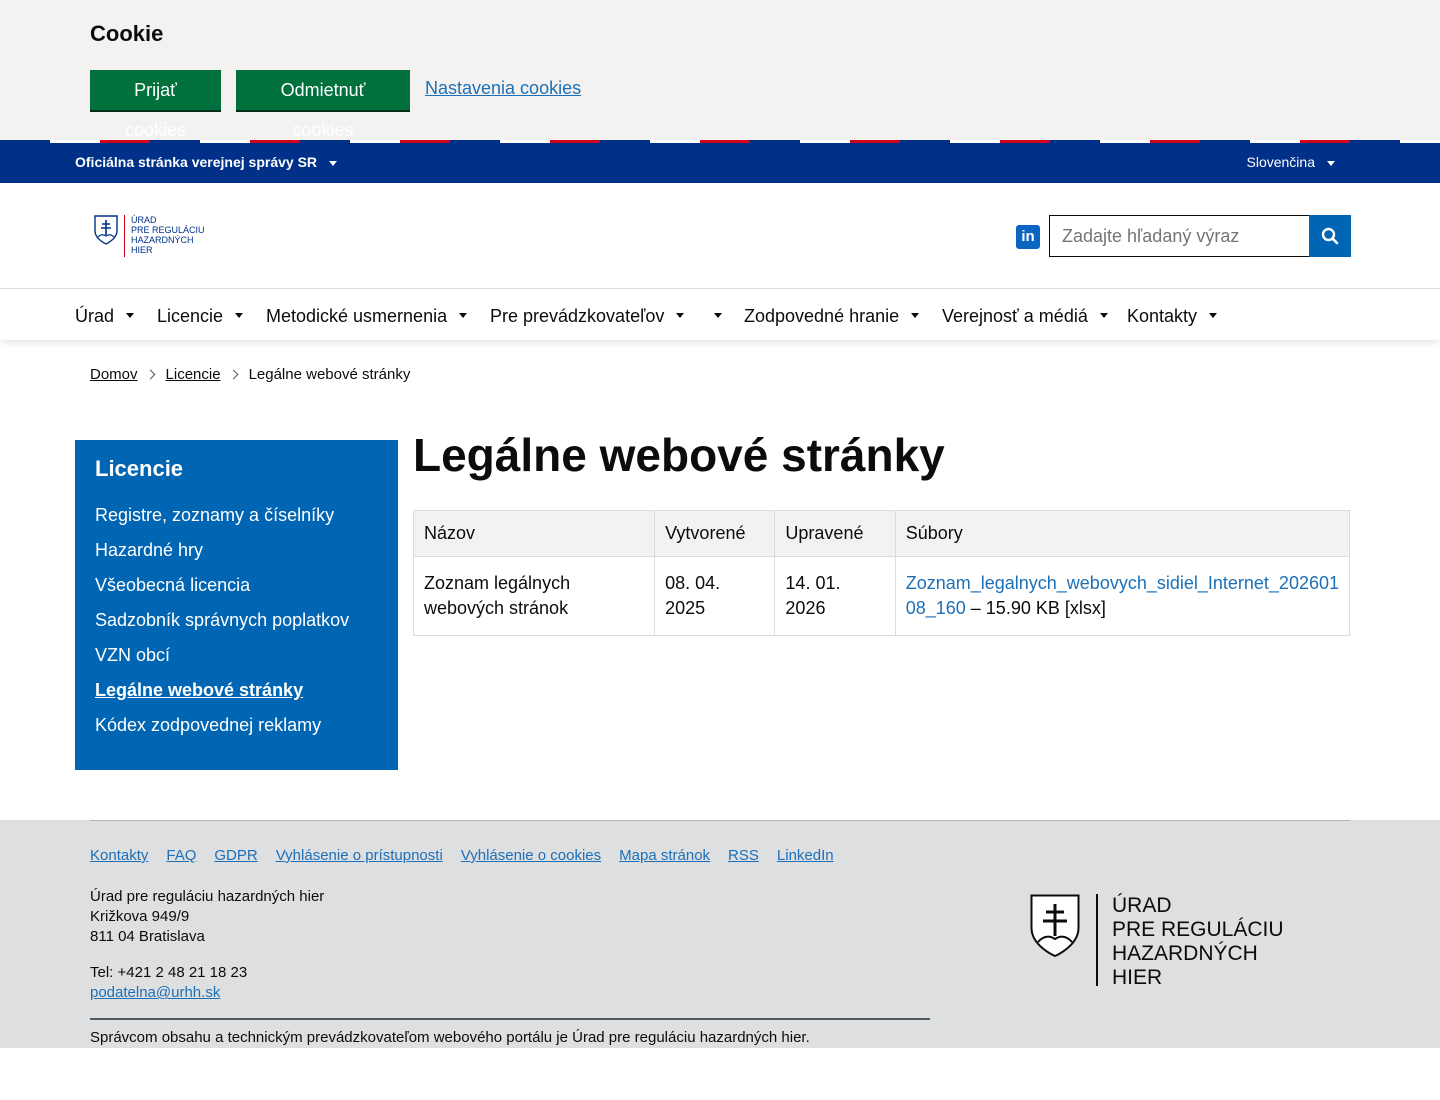 Image resolution: width=1440 pixels, height=1100 pixels. What do you see at coordinates (181, 855) in the screenshot?
I see `footer-link-faq: FAQ` at bounding box center [181, 855].